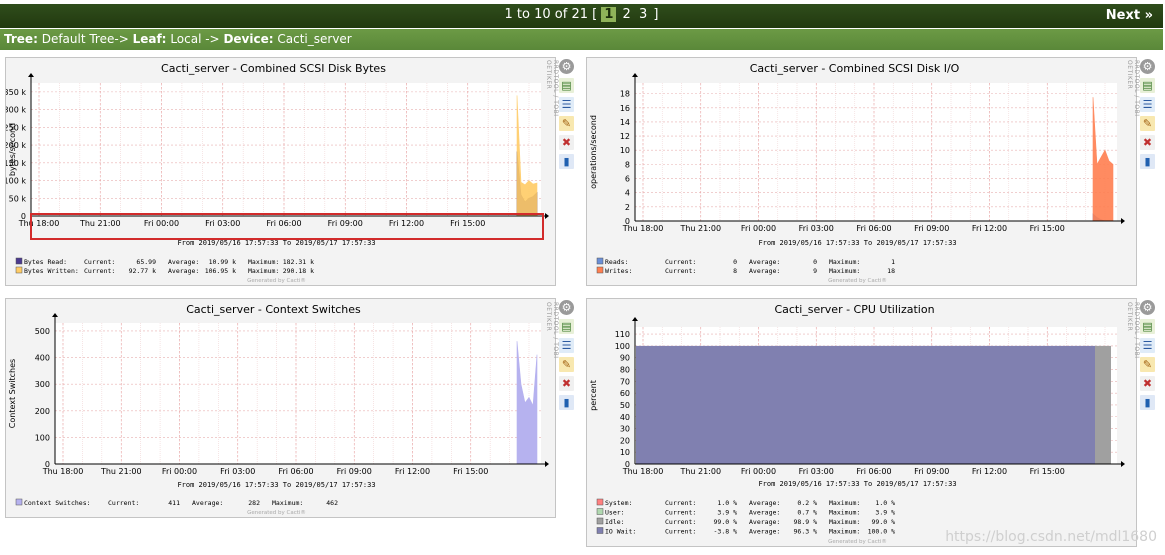 The height and width of the screenshot is (555, 1165). I want to click on legend-average: 0.7 %, so click(807, 513).